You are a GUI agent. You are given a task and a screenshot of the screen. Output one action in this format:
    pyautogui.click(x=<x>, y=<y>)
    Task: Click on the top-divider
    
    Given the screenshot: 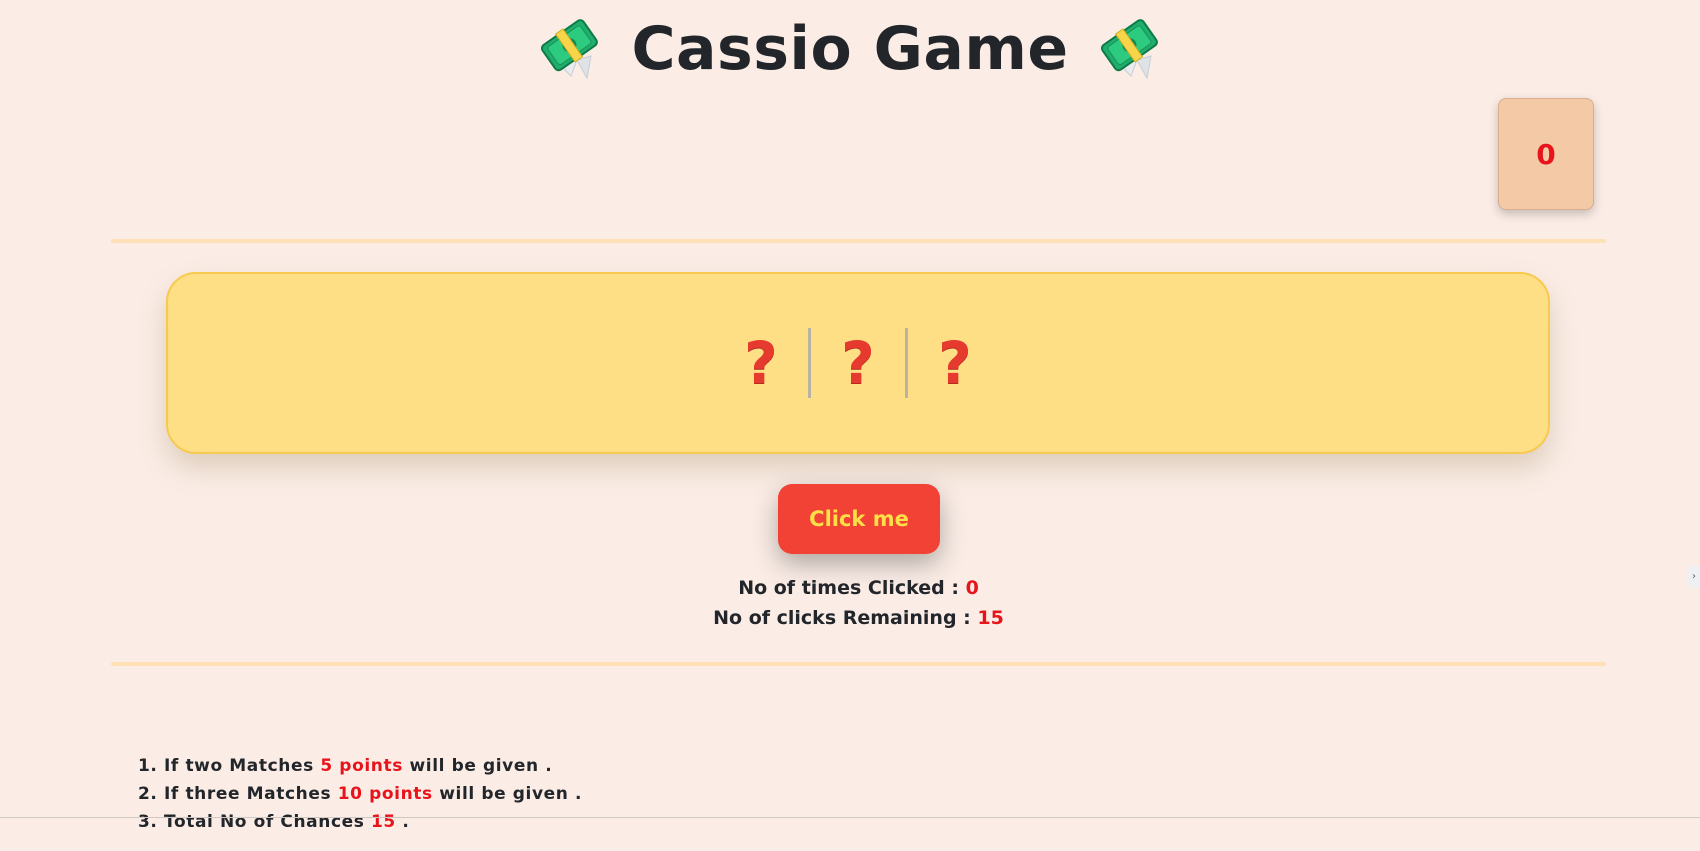 What is the action you would take?
    pyautogui.click(x=858, y=241)
    